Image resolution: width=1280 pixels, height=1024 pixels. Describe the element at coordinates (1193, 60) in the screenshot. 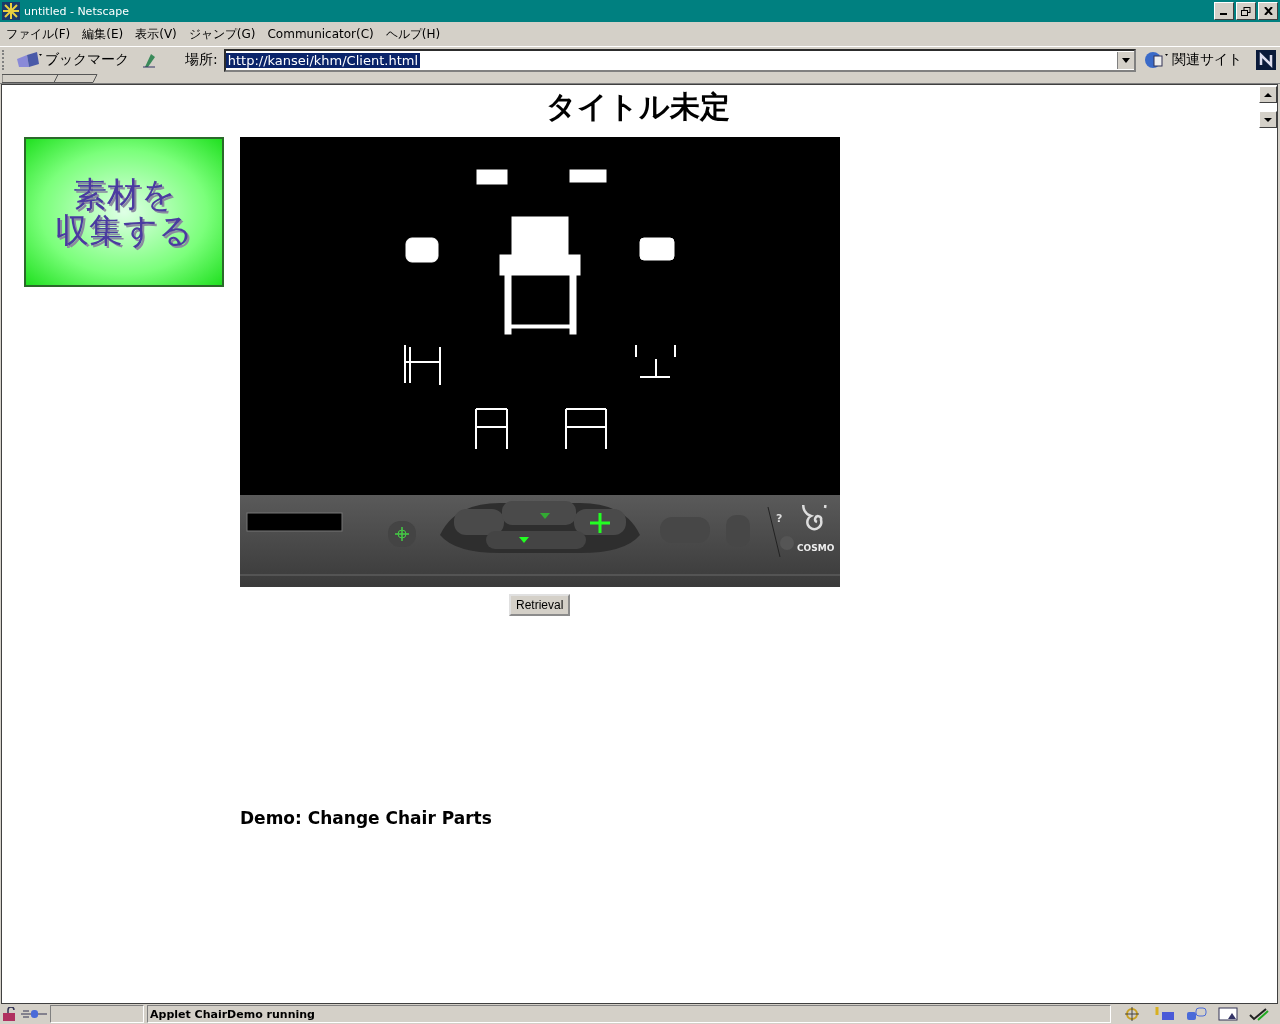

I see `related-sites-button: 関連サイト` at that location.